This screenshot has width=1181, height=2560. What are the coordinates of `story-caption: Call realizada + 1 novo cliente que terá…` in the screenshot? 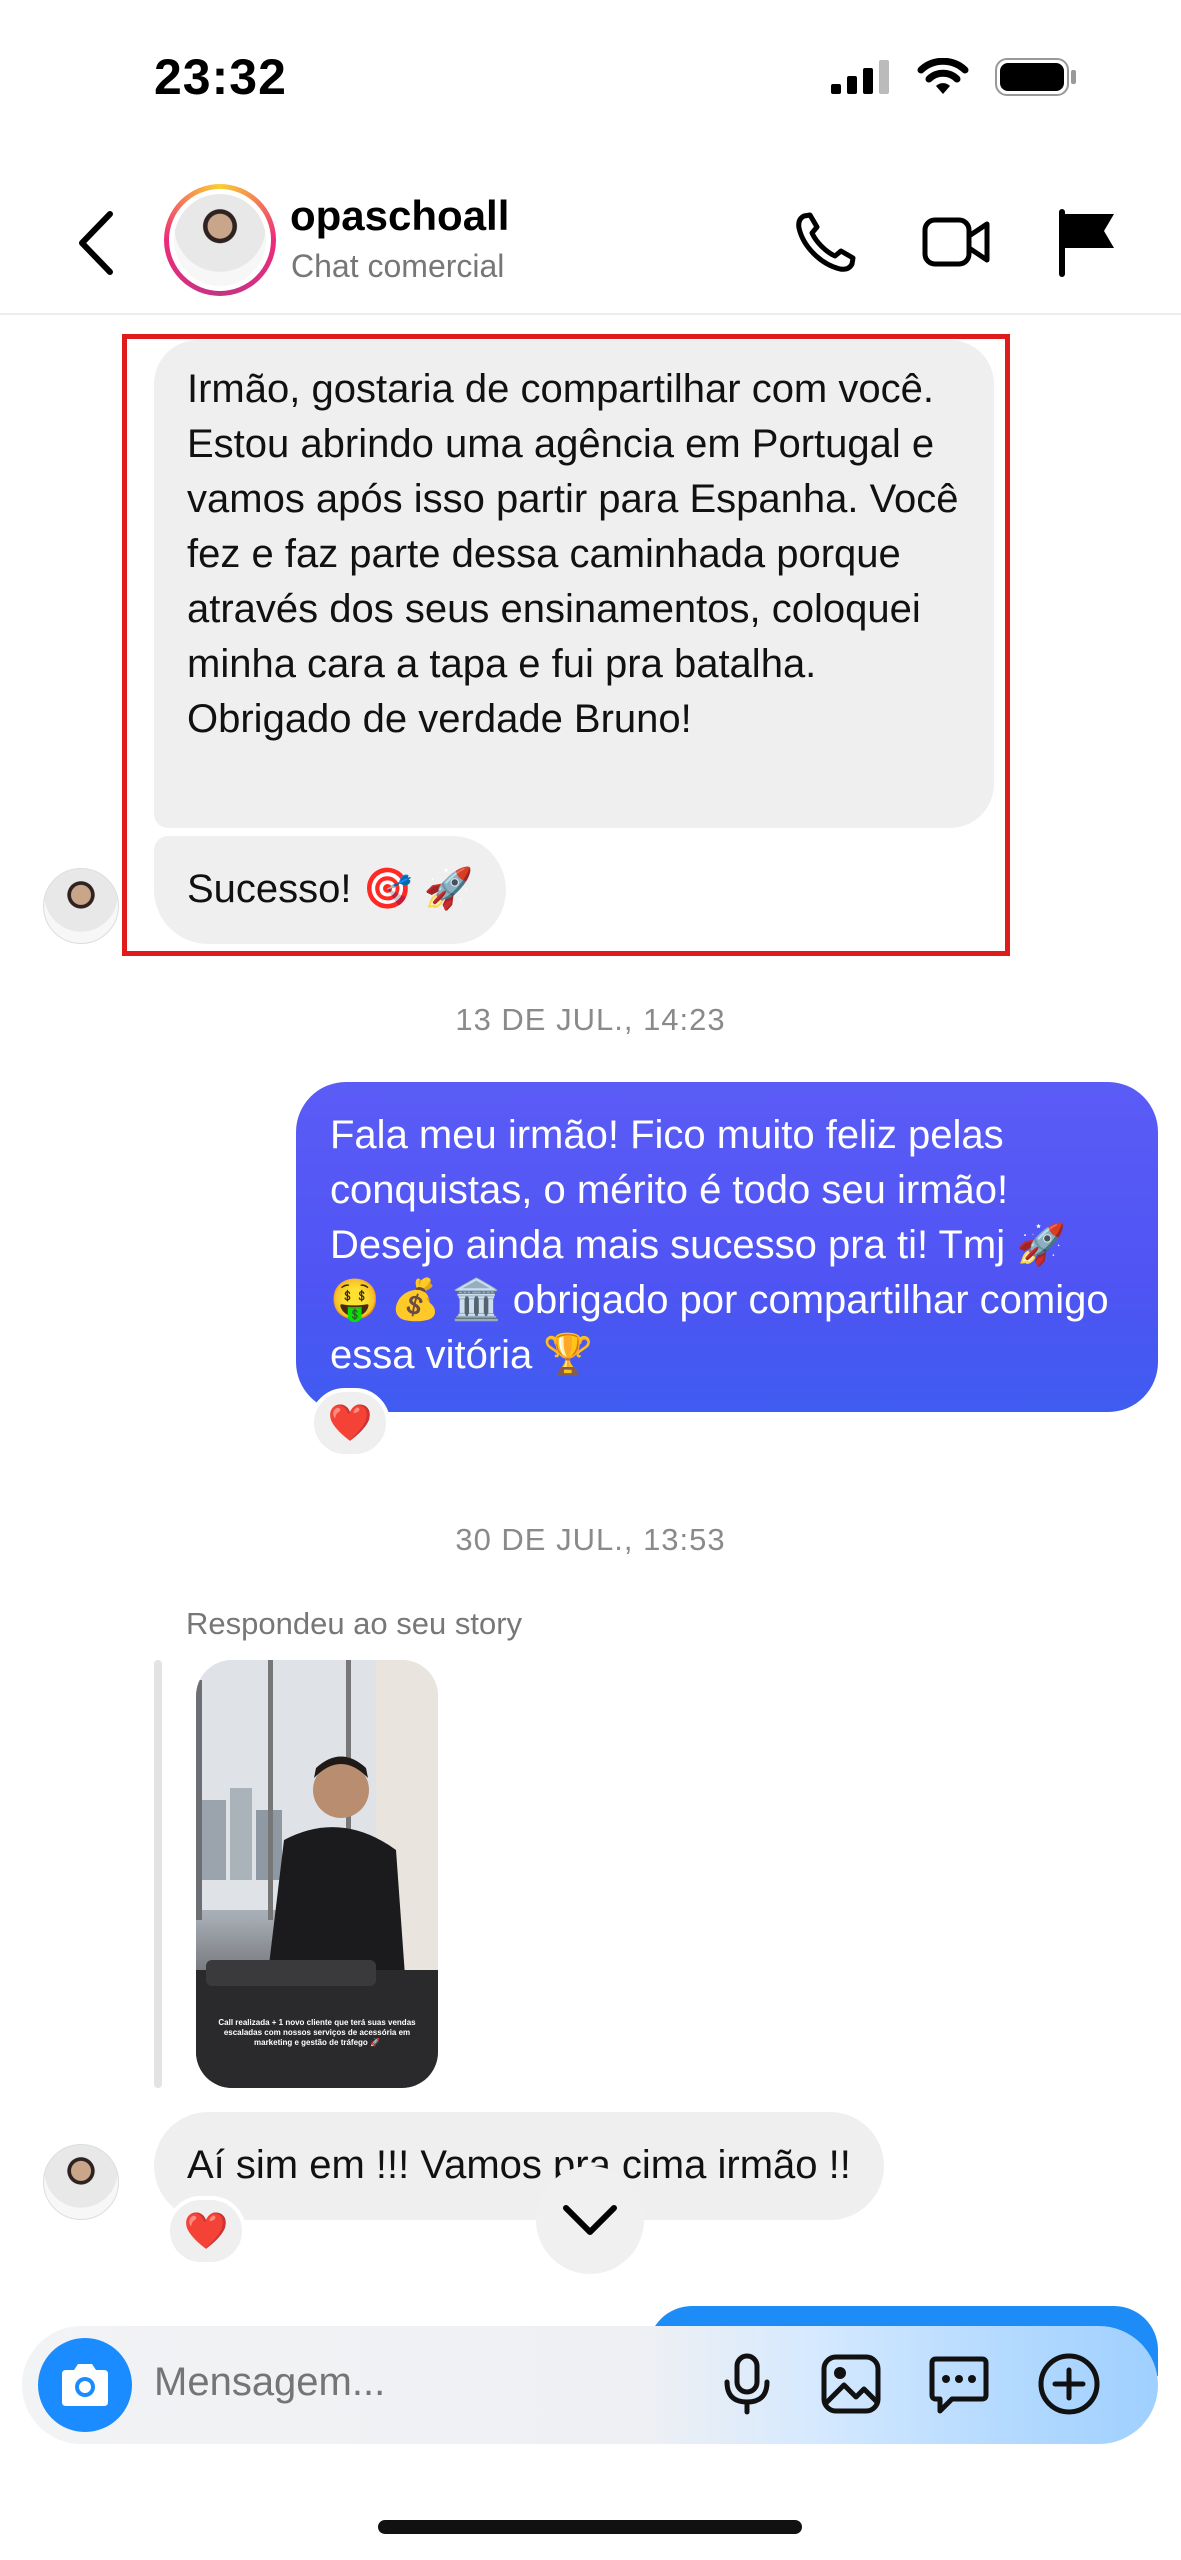 It's located at (317, 2032).